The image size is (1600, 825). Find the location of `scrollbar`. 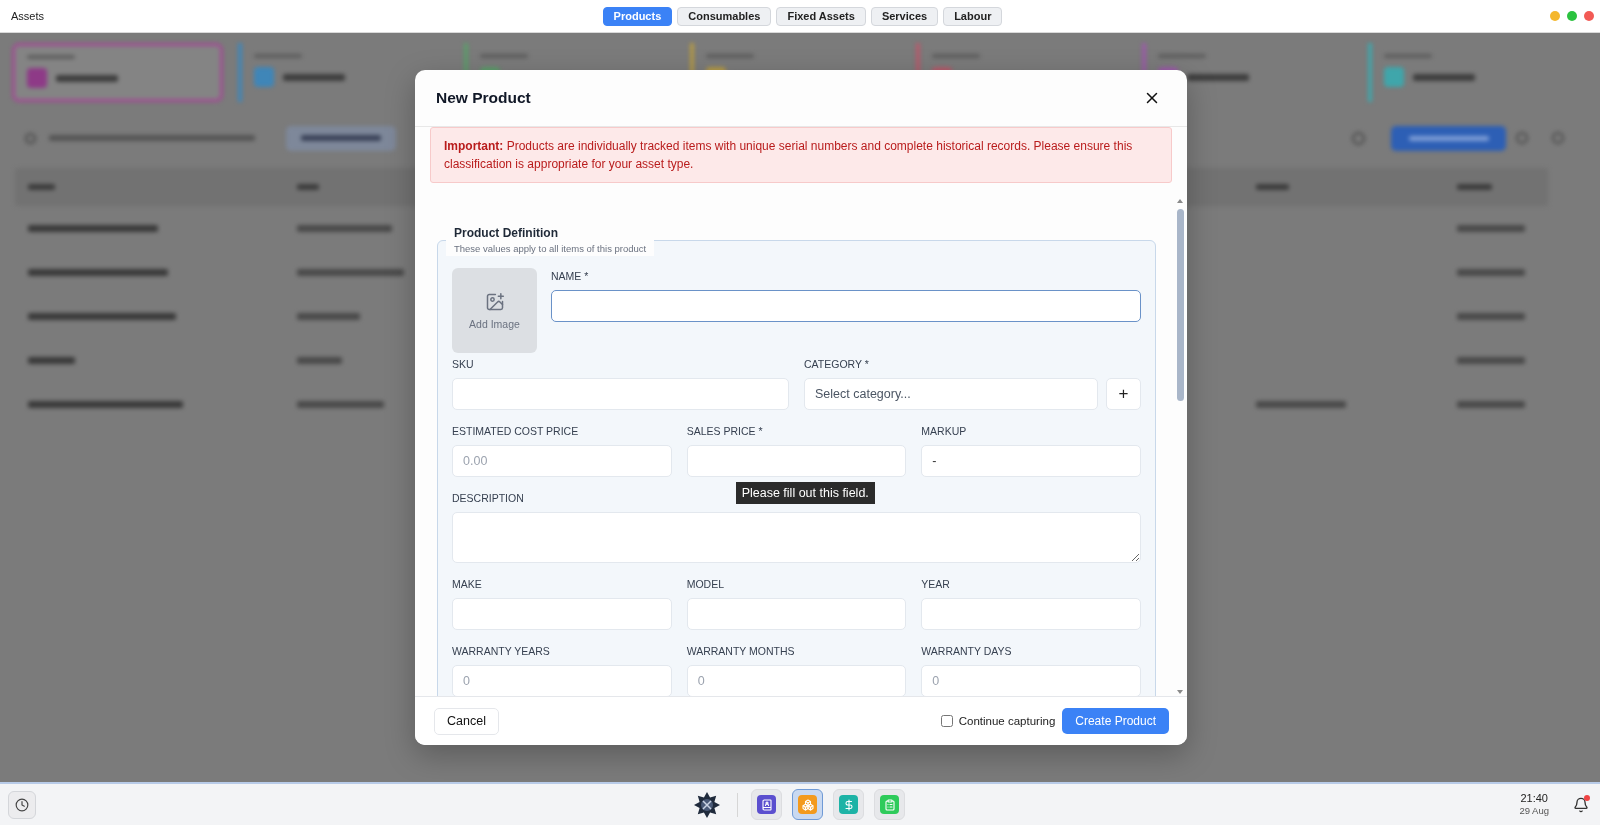

scrollbar is located at coordinates (1180, 446).